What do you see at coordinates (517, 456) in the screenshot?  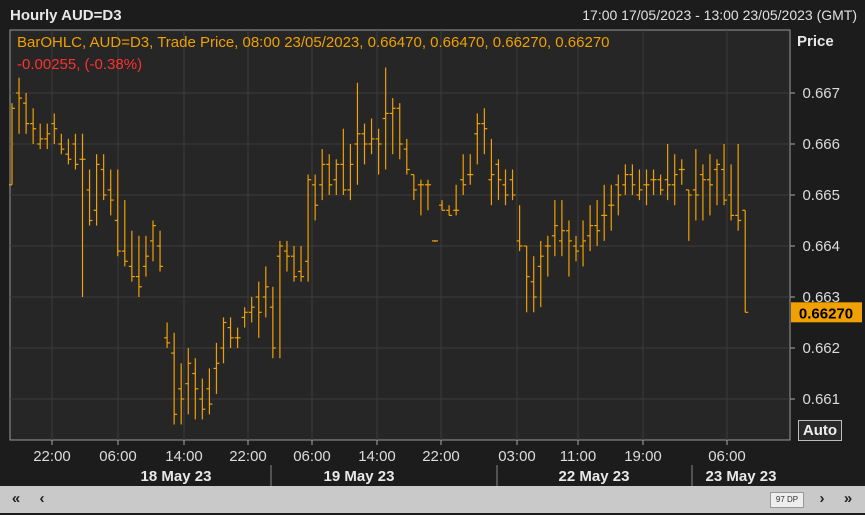 I see `x-tick-label: 03:00` at bounding box center [517, 456].